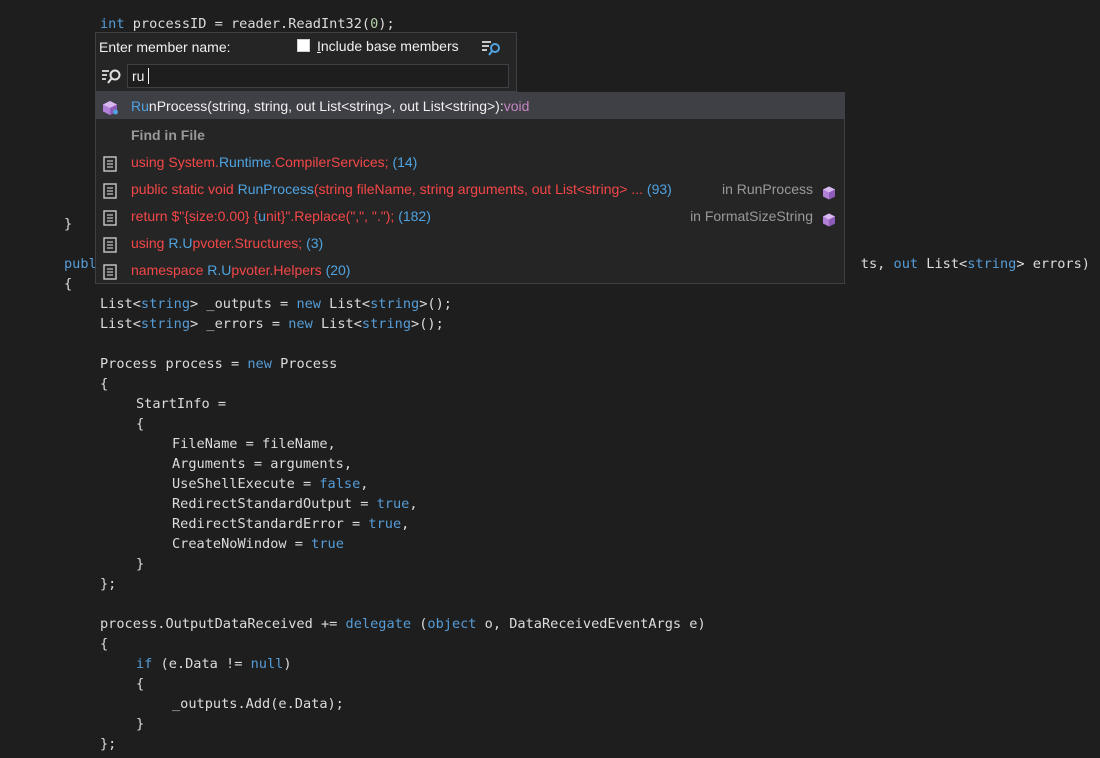 This screenshot has height=758, width=1100. I want to click on member-name-rest: nProcess, so click(178, 106).